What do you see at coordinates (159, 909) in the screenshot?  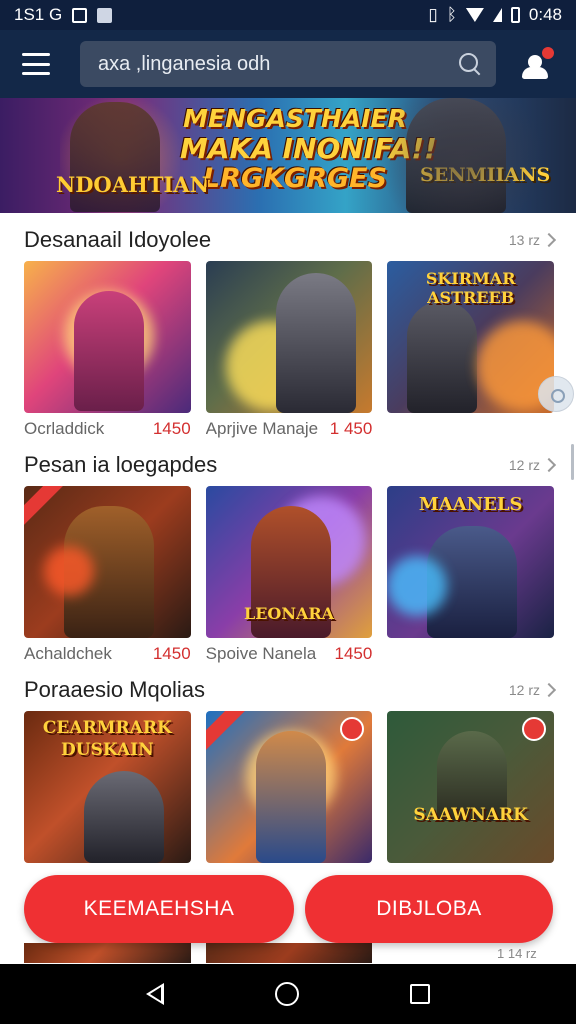 I see `primary-action-button: KEEMAEHSHA` at bounding box center [159, 909].